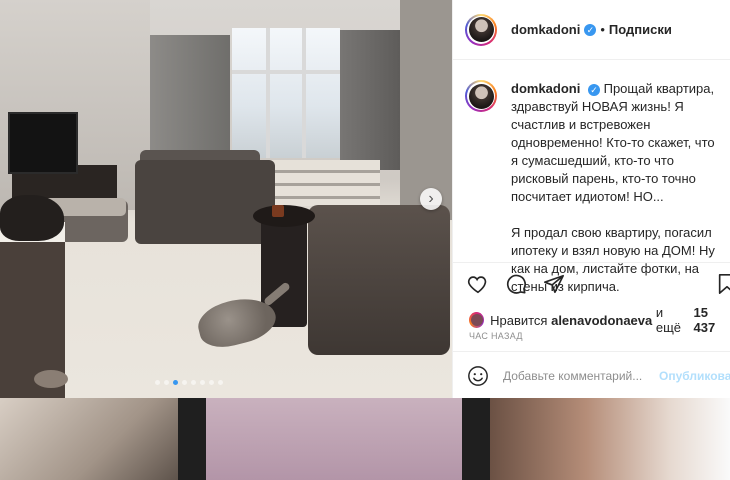 This screenshot has width=730, height=480. Describe the element at coordinates (32, 218) in the screenshot. I see `photo-black-cat` at that location.